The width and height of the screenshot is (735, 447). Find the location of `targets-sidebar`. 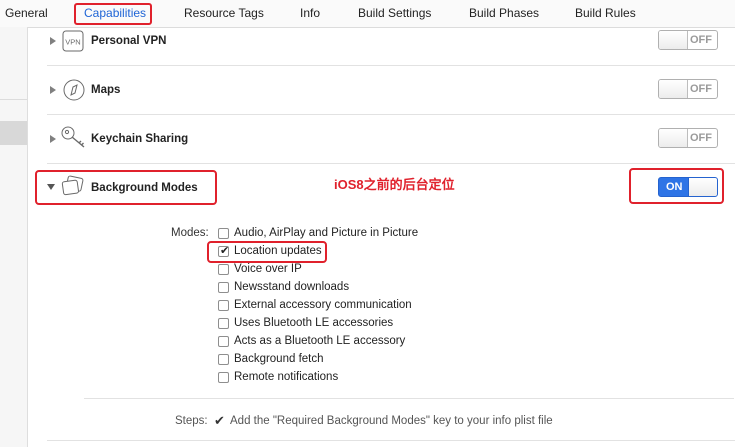

targets-sidebar is located at coordinates (14, 237).